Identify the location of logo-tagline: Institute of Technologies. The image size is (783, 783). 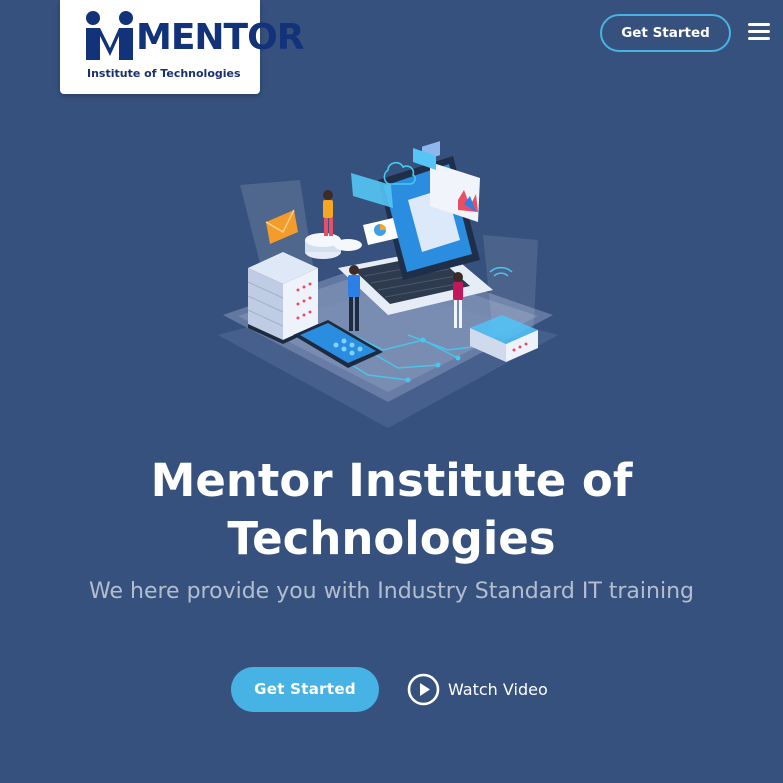
(164, 73).